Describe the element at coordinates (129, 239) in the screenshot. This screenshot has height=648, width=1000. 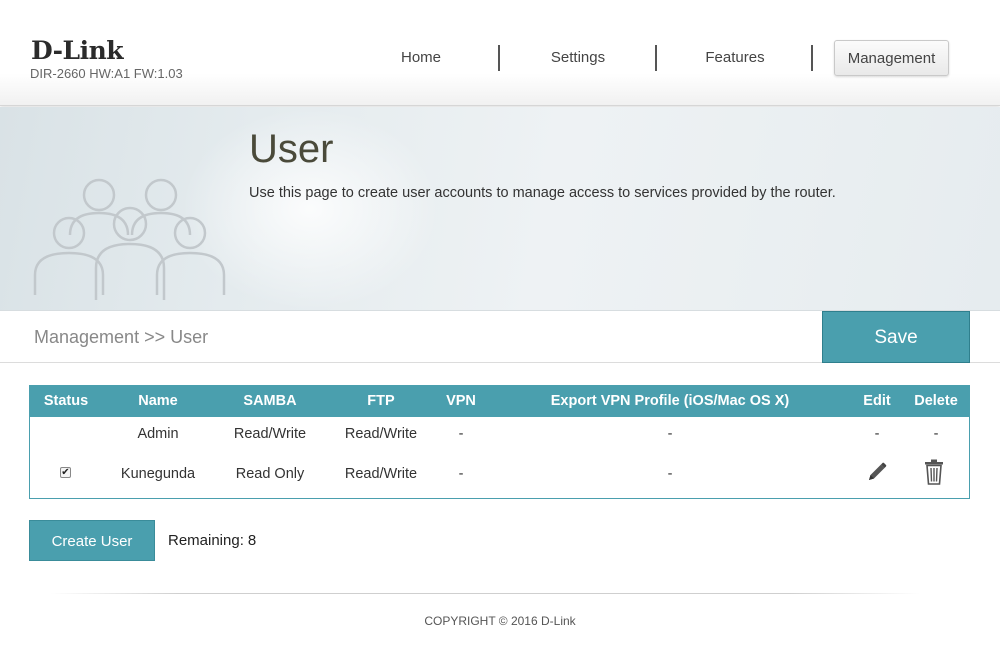
I see `users-group-icon` at that location.